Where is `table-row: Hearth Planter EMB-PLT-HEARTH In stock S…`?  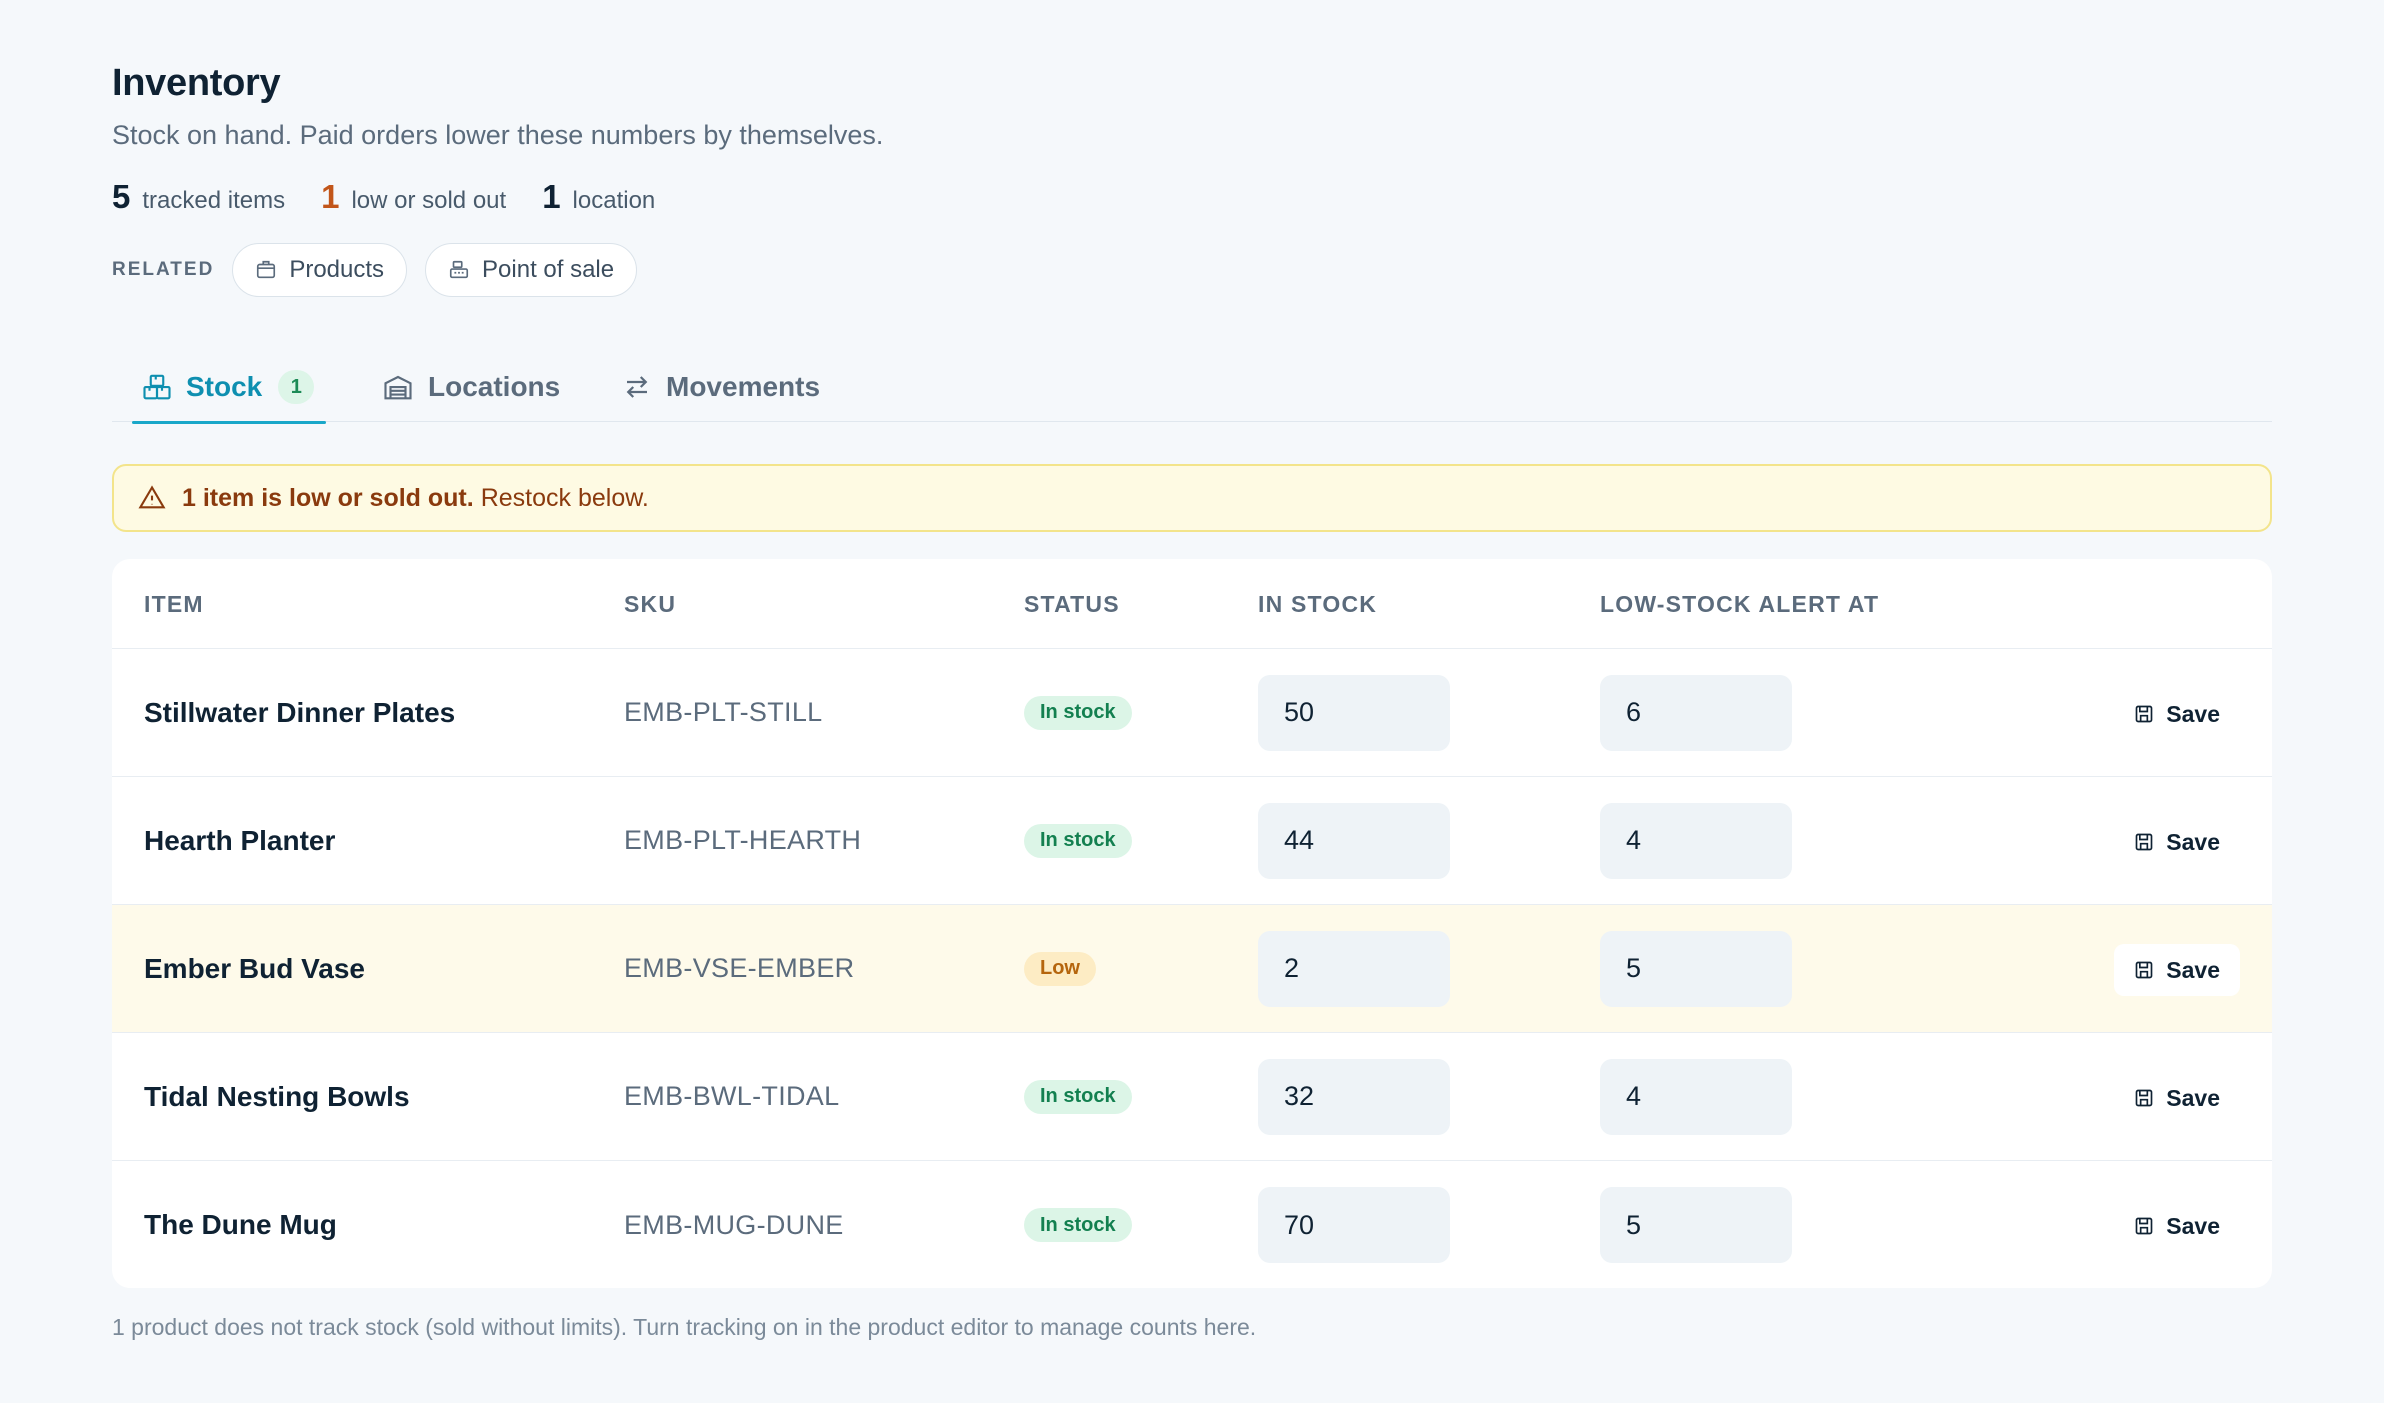 table-row: Hearth Planter EMB-PLT-HEARTH In stock S… is located at coordinates (1192, 841).